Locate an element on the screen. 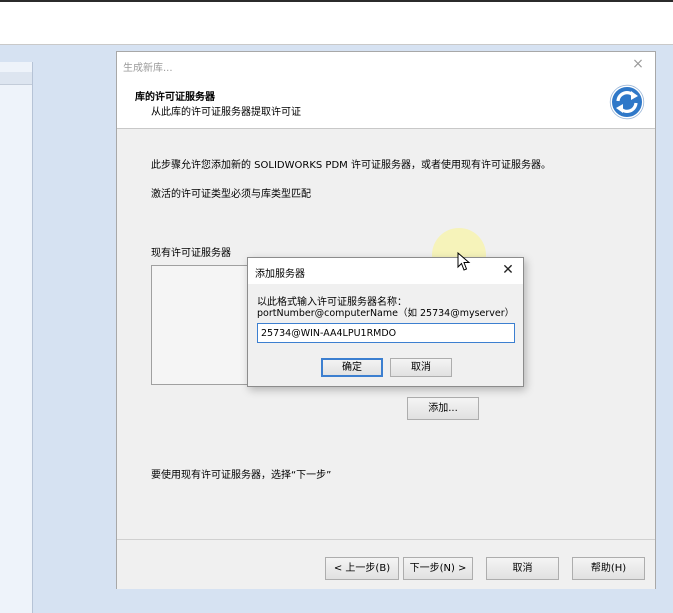 The height and width of the screenshot is (613, 673). next-button: 下一步(N) > is located at coordinates (438, 568).